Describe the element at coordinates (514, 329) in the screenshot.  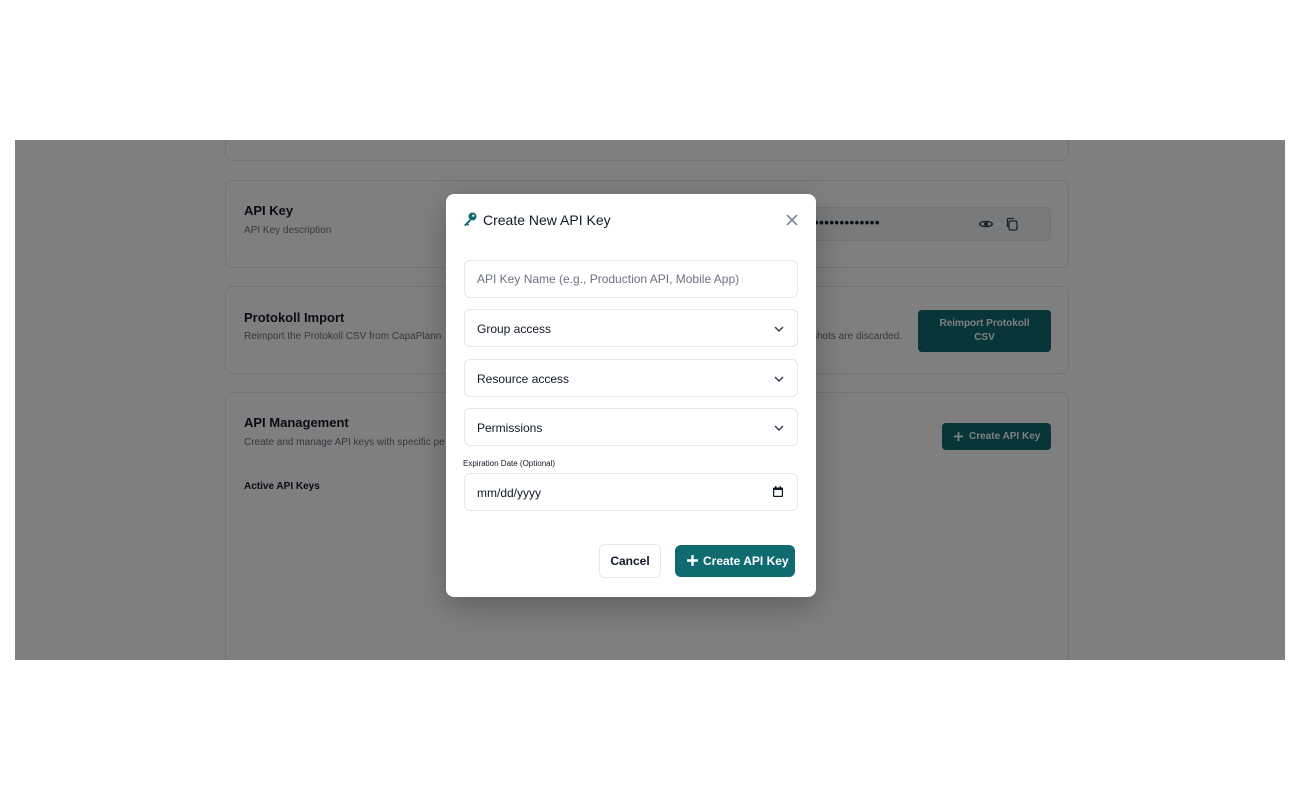
I see `group-access-label: Group access` at that location.